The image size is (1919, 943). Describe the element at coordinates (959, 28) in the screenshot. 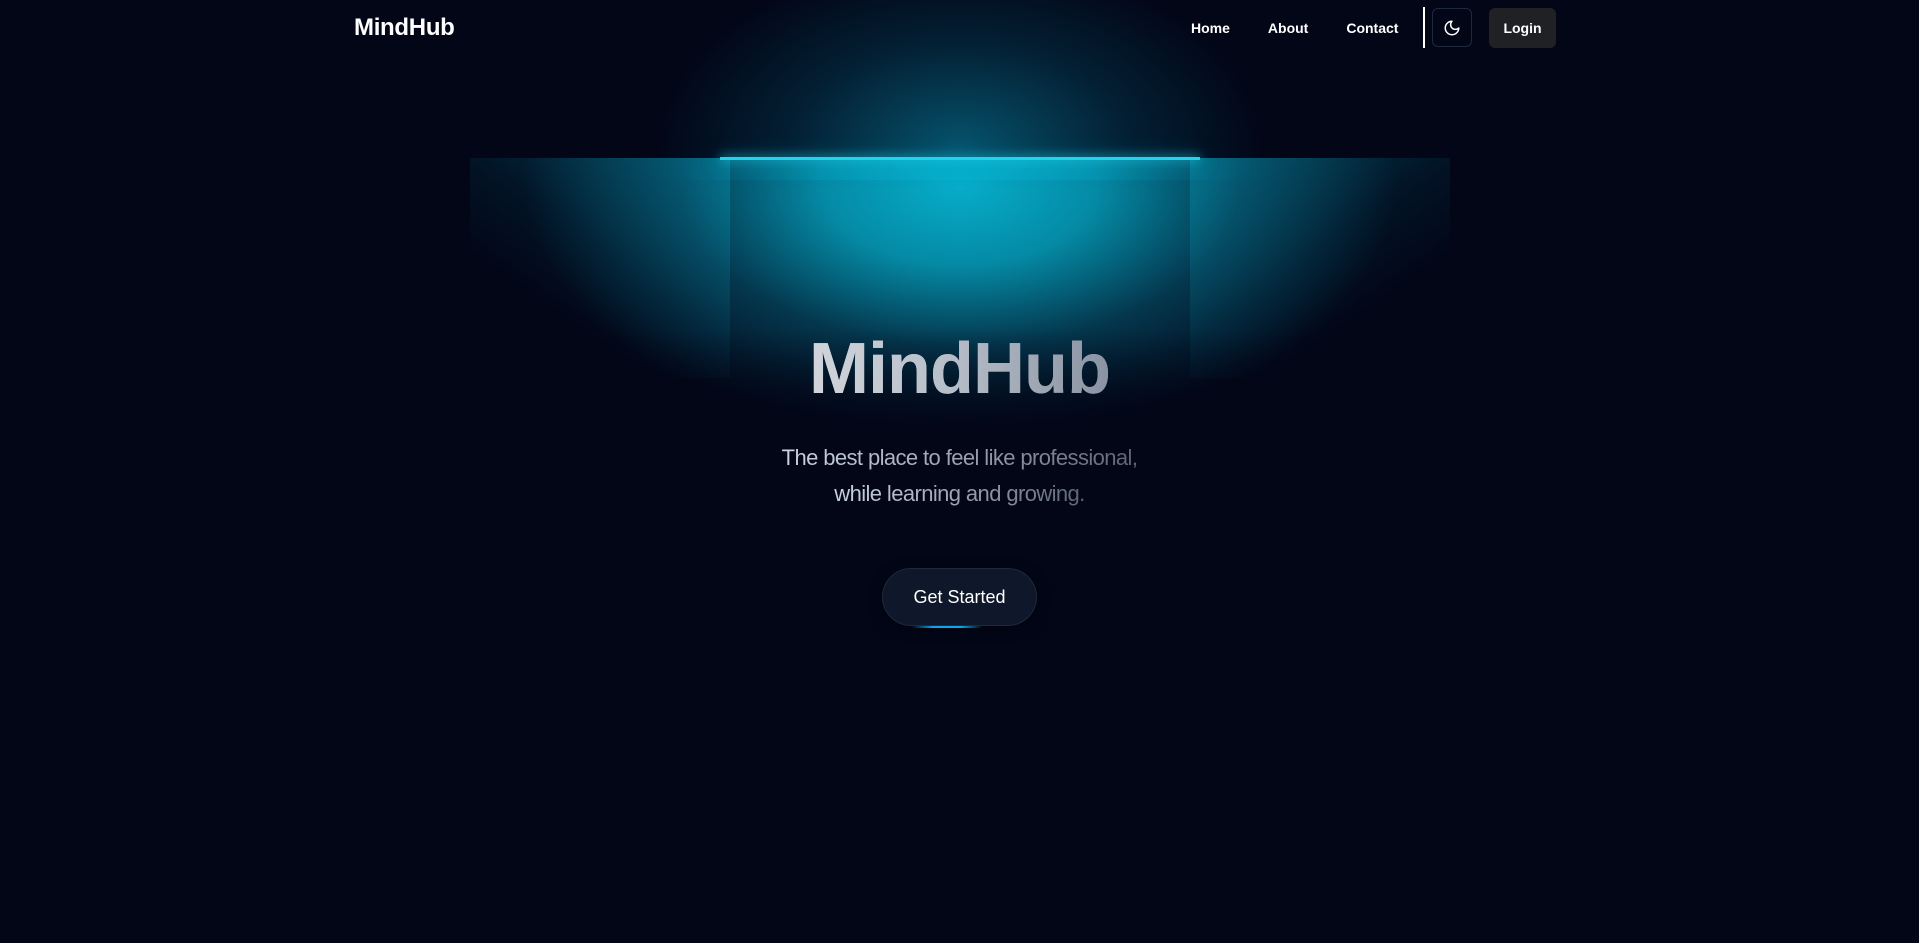

I see `navbar: MindHub Home About Contact Login` at that location.